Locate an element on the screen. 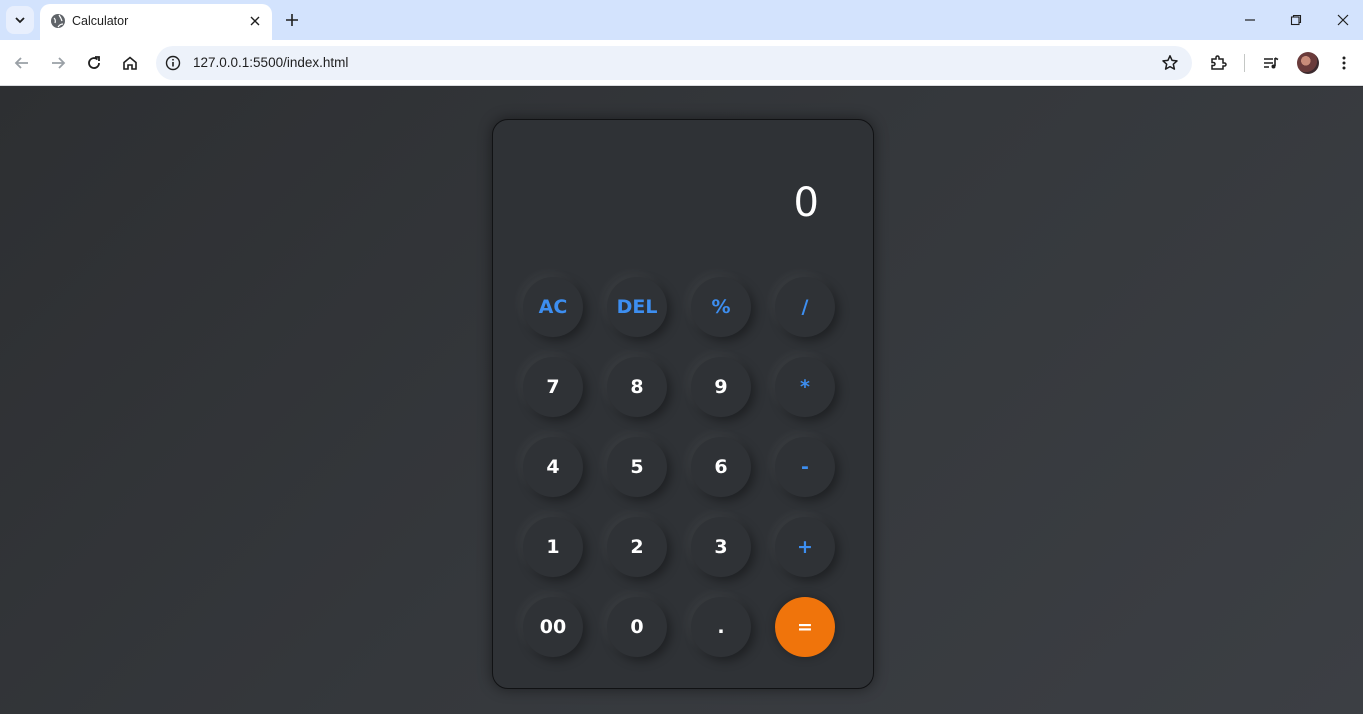  browser-toolbar: 127.0.0.1:5500/index.html is located at coordinates (681, 63).